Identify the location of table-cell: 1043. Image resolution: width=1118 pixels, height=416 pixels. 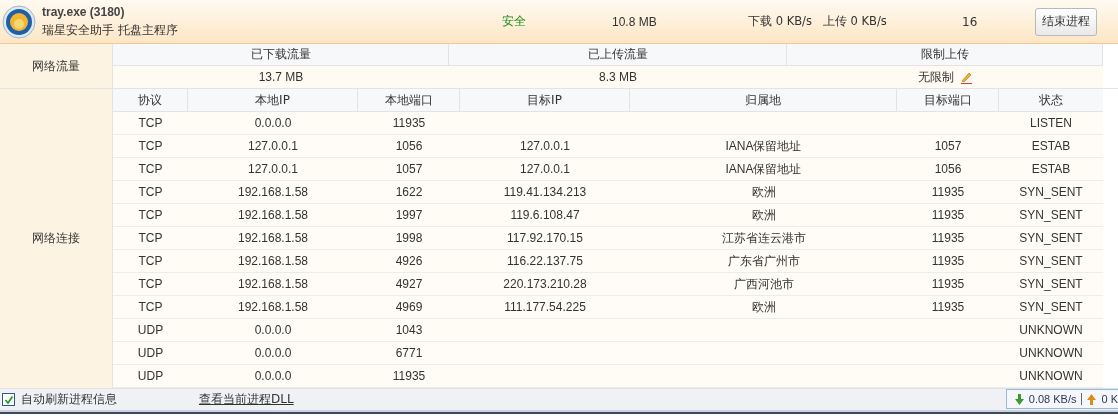
(409, 330).